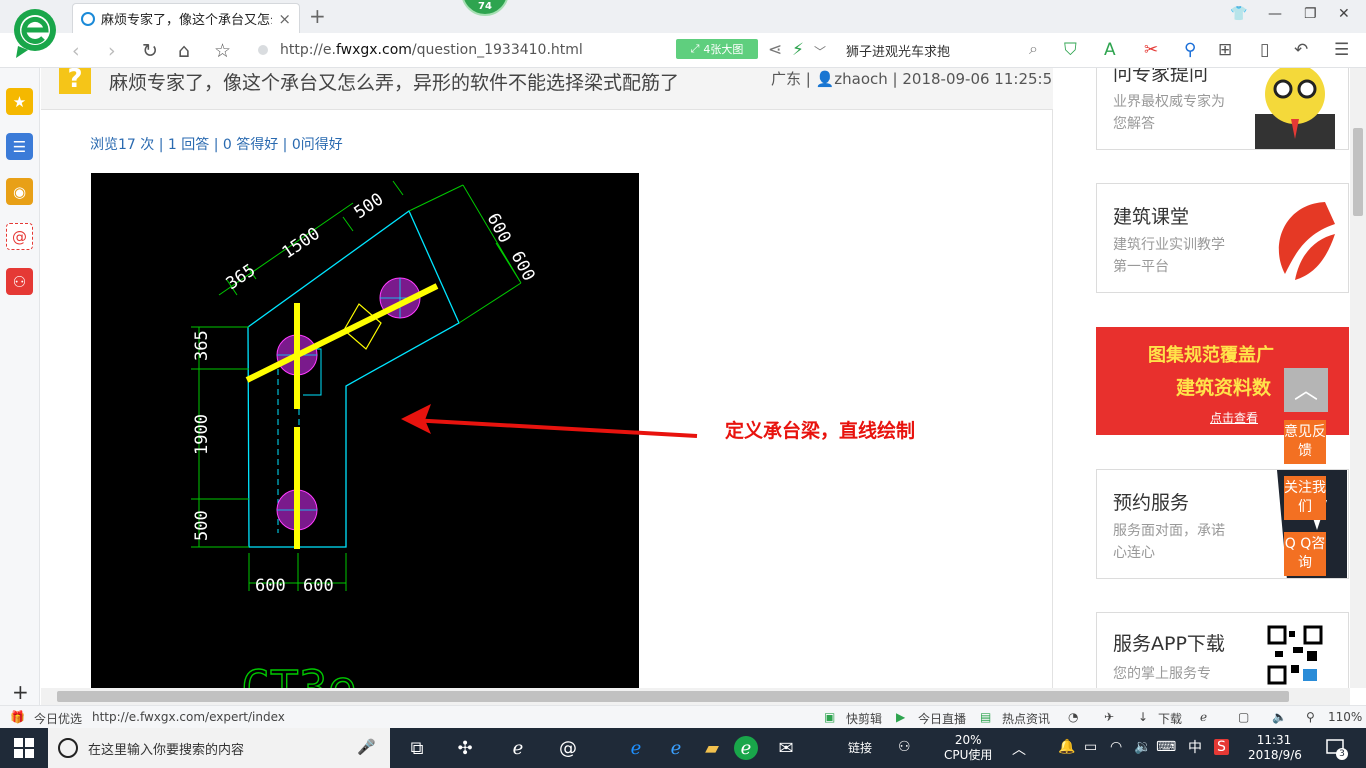 Image resolution: width=1366 pixels, height=768 pixels. What do you see at coordinates (19, 146) in the screenshot?
I see `sidebar-reader-icon: ☰` at bounding box center [19, 146].